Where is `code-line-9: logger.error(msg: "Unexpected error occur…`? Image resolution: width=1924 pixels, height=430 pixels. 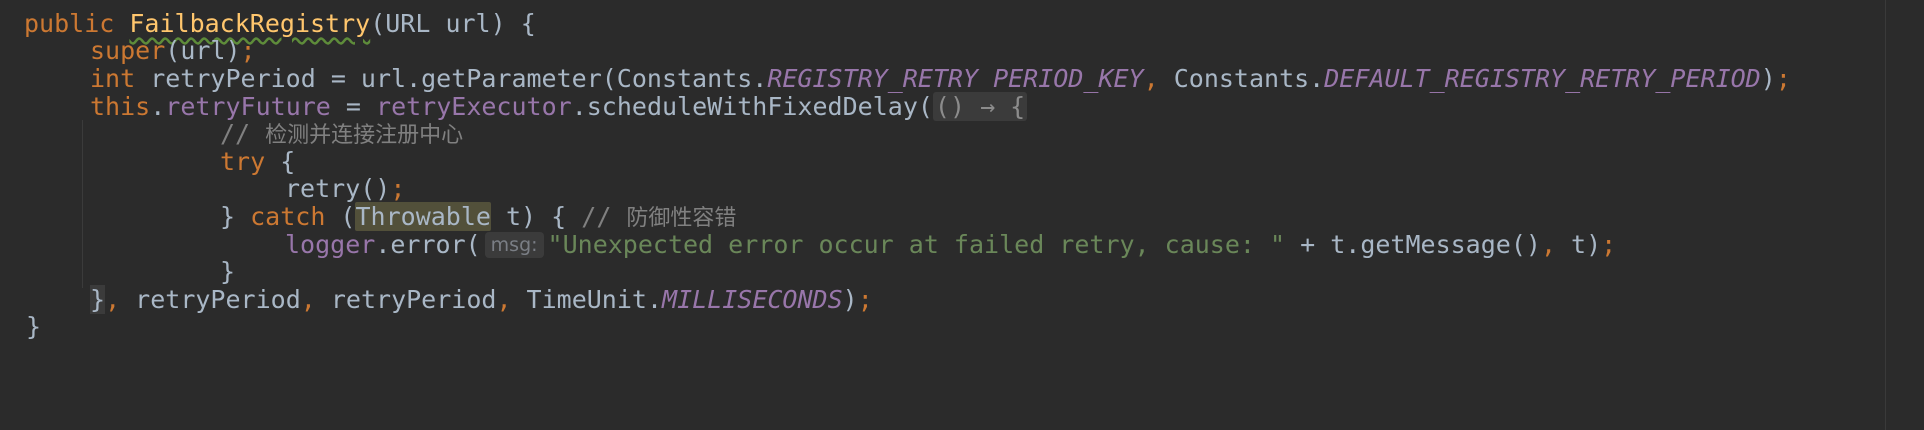 code-line-9: logger.error(msg: "Unexpected error occur… is located at coordinates (950, 245).